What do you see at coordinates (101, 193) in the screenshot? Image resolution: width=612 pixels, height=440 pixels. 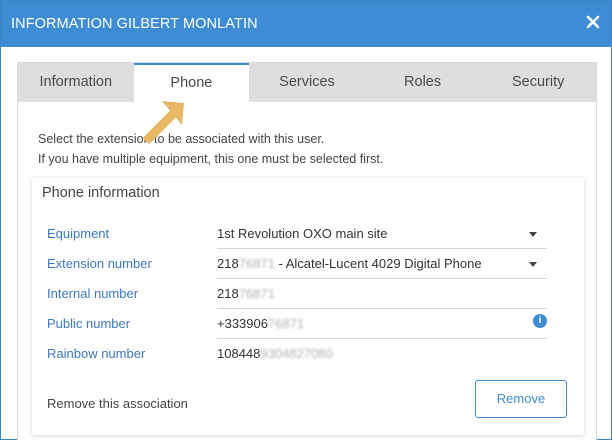 I see `card-title: Phone information` at bounding box center [101, 193].